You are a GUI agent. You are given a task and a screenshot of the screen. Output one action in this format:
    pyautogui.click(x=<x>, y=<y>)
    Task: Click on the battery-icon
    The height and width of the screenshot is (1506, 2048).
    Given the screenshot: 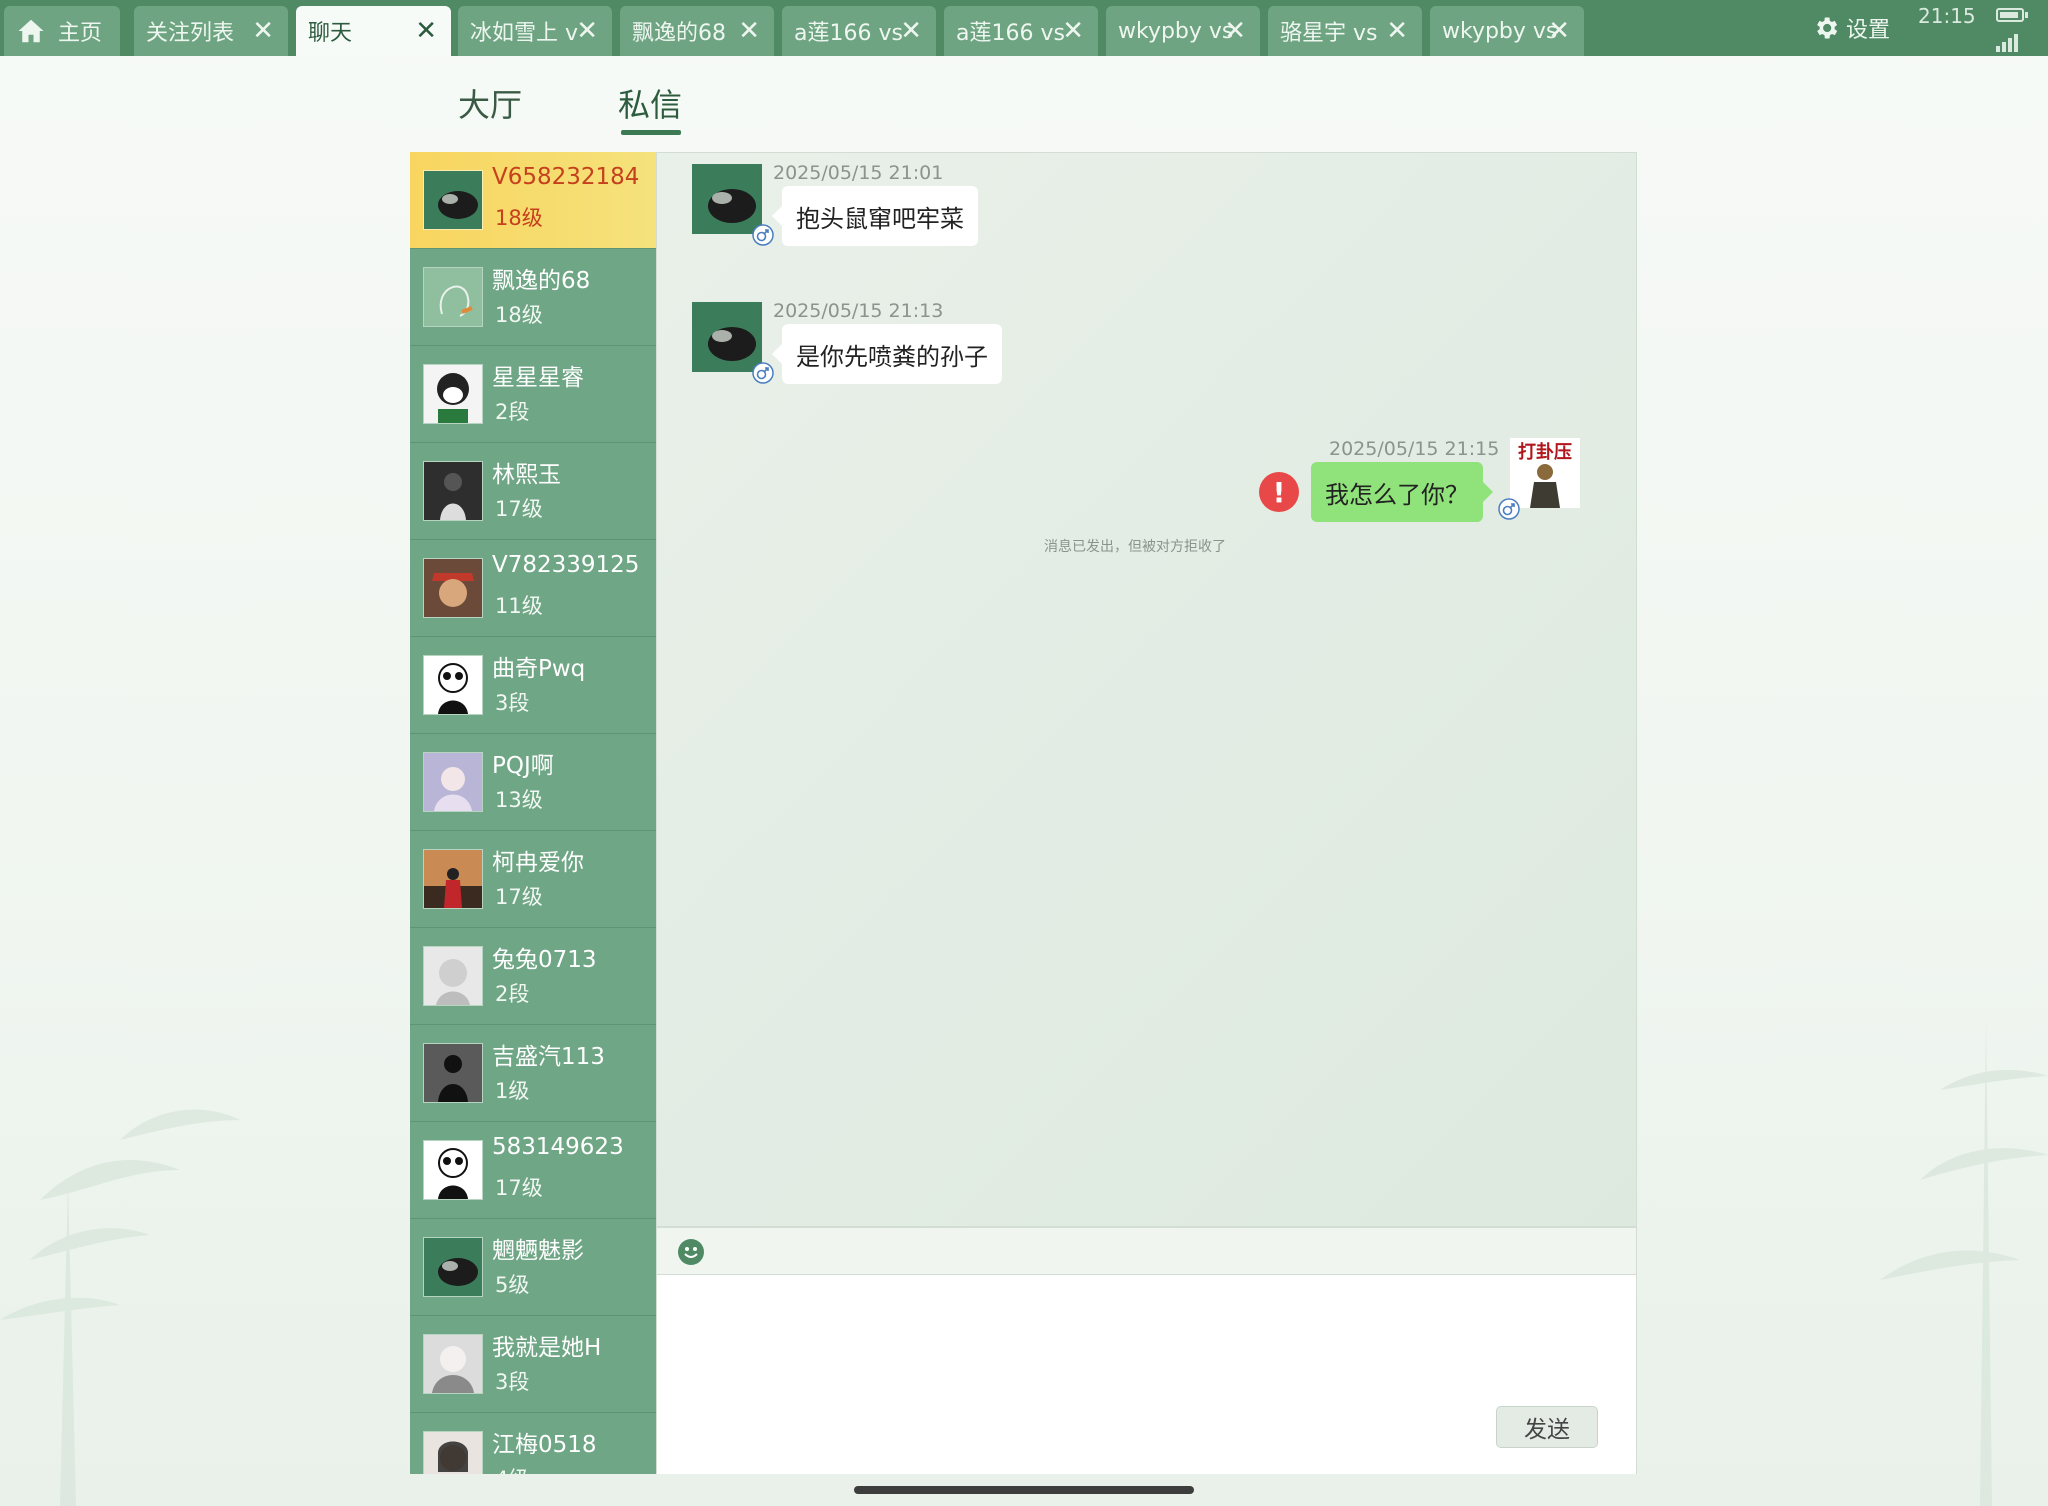 What is the action you would take?
    pyautogui.click(x=2010, y=15)
    